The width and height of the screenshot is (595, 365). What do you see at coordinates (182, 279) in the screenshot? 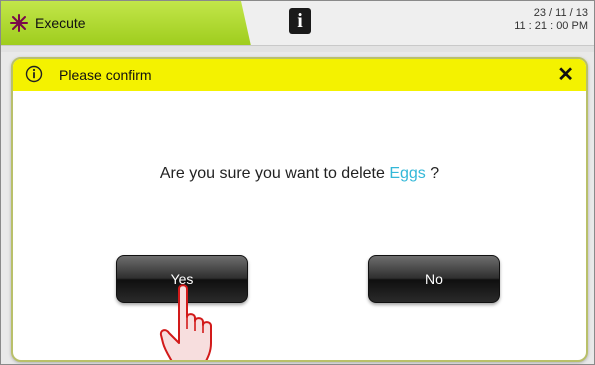
I see `yes-button: Yes` at bounding box center [182, 279].